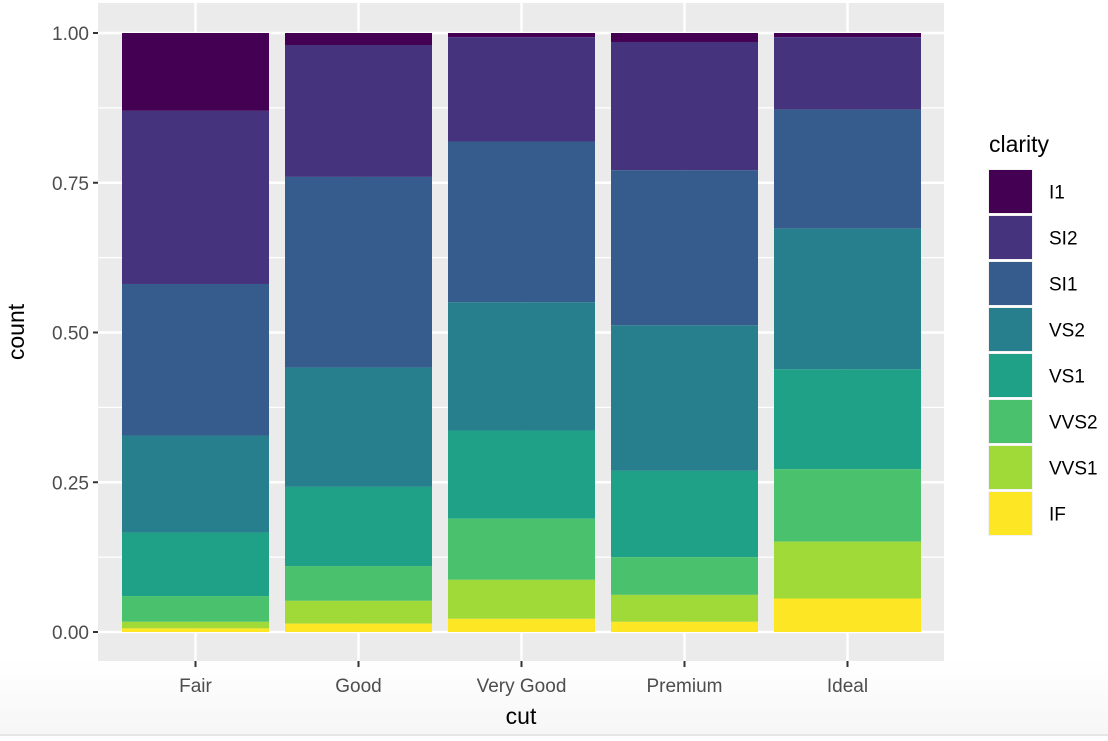  I want to click on legend-item-if: IF, so click(1027, 513).